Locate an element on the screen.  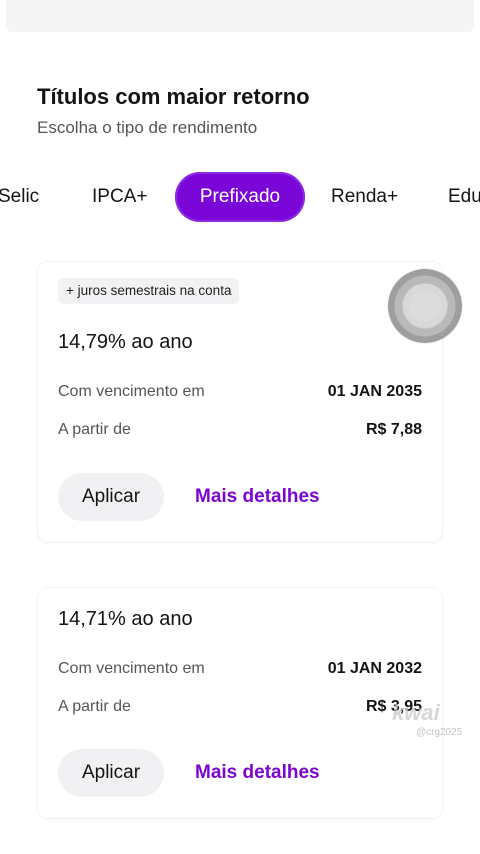
annual-rate: 14,79% ao ano is located at coordinates (125, 342).